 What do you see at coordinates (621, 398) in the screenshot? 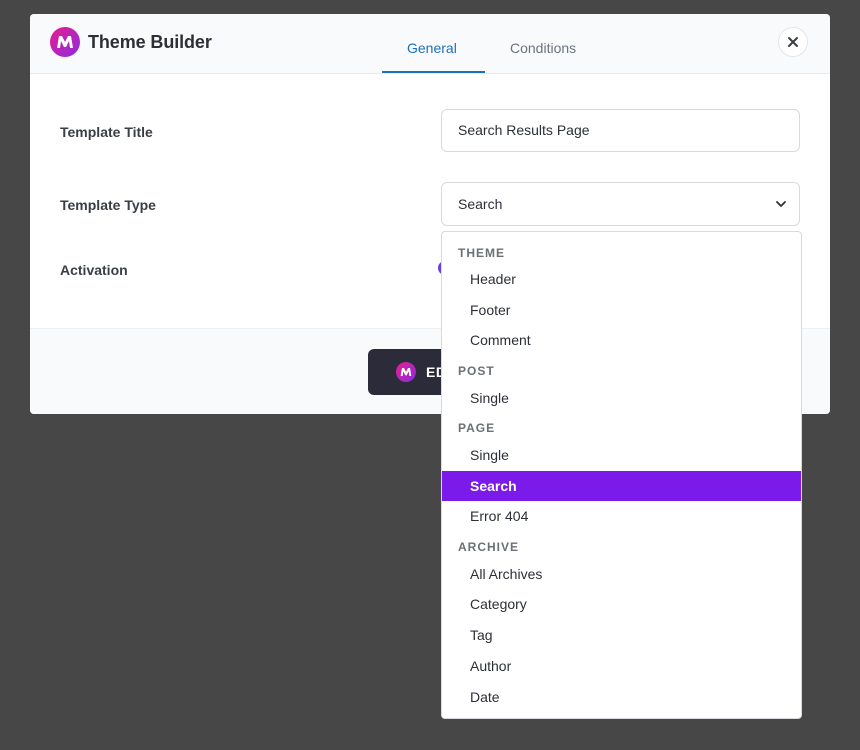
I see `dropdown-option-post-single: Single` at bounding box center [621, 398].